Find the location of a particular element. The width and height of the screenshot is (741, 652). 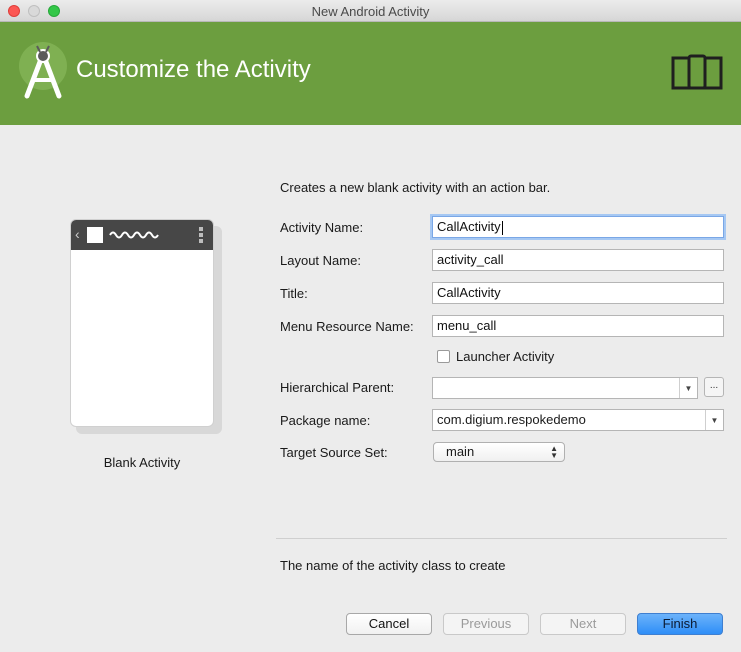

menu-resource-name-label: Menu Resource Name: is located at coordinates (347, 326).